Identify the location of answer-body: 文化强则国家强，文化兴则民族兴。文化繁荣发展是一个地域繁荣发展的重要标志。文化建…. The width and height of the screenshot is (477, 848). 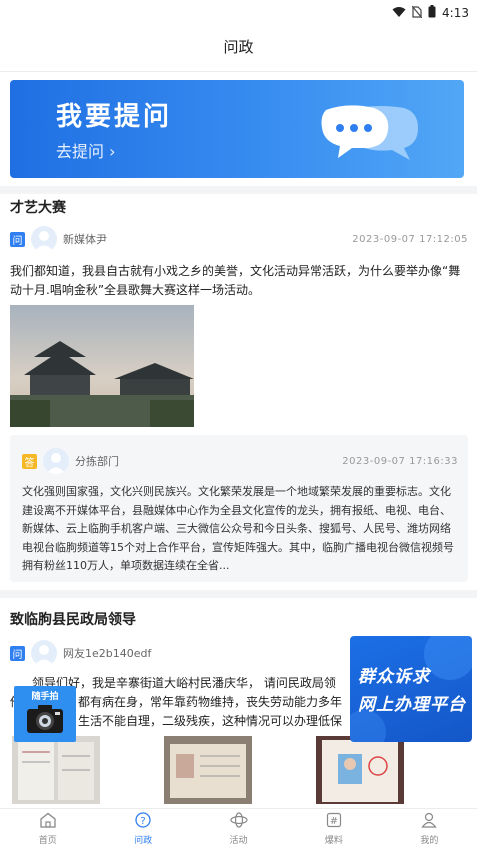
(238, 528).